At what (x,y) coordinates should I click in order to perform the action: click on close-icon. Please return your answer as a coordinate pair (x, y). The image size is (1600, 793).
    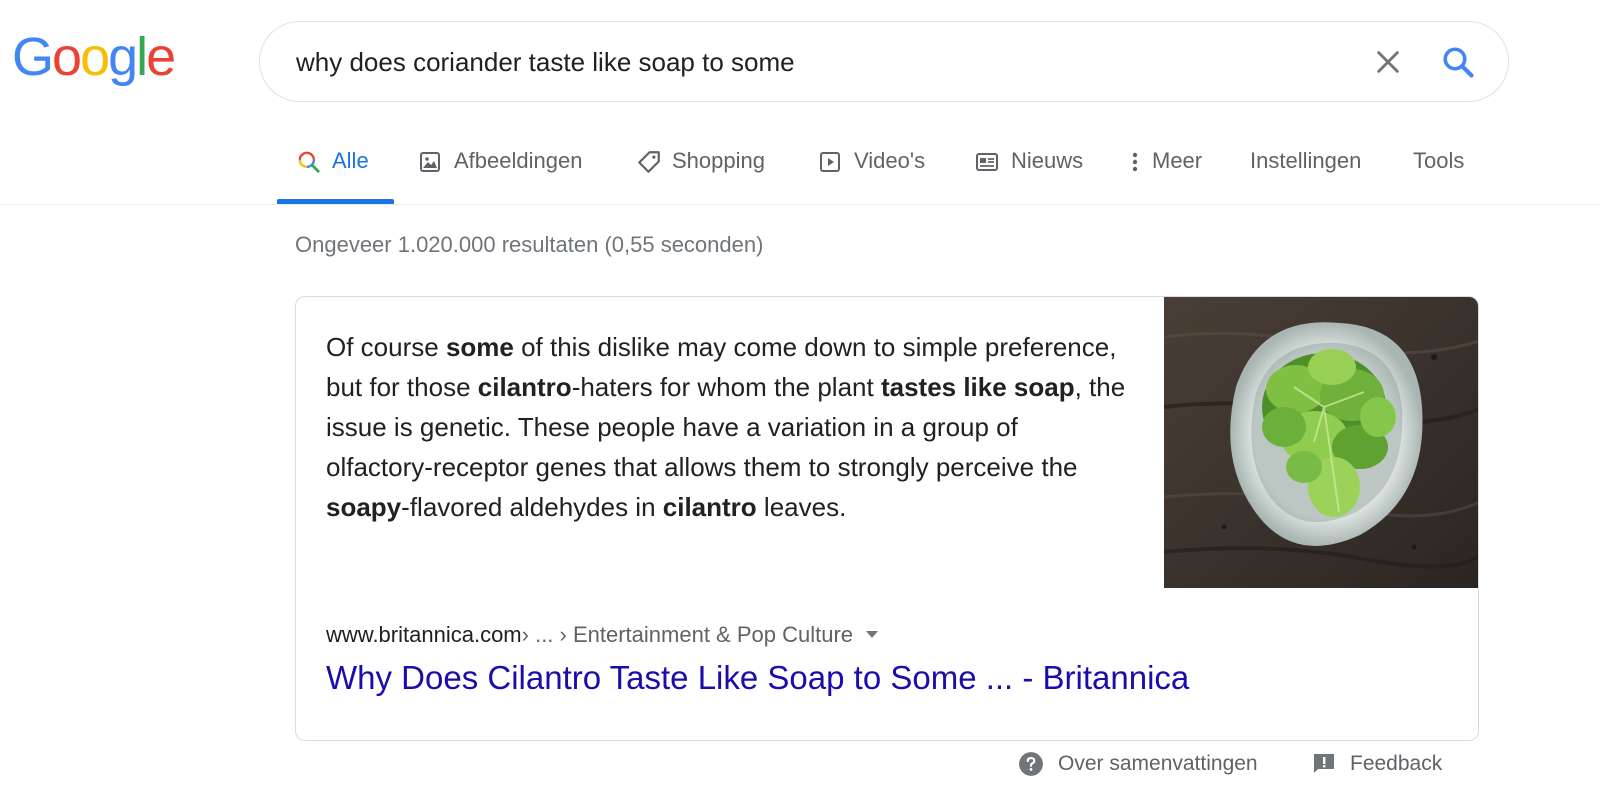
    Looking at the image, I should click on (1388, 62).